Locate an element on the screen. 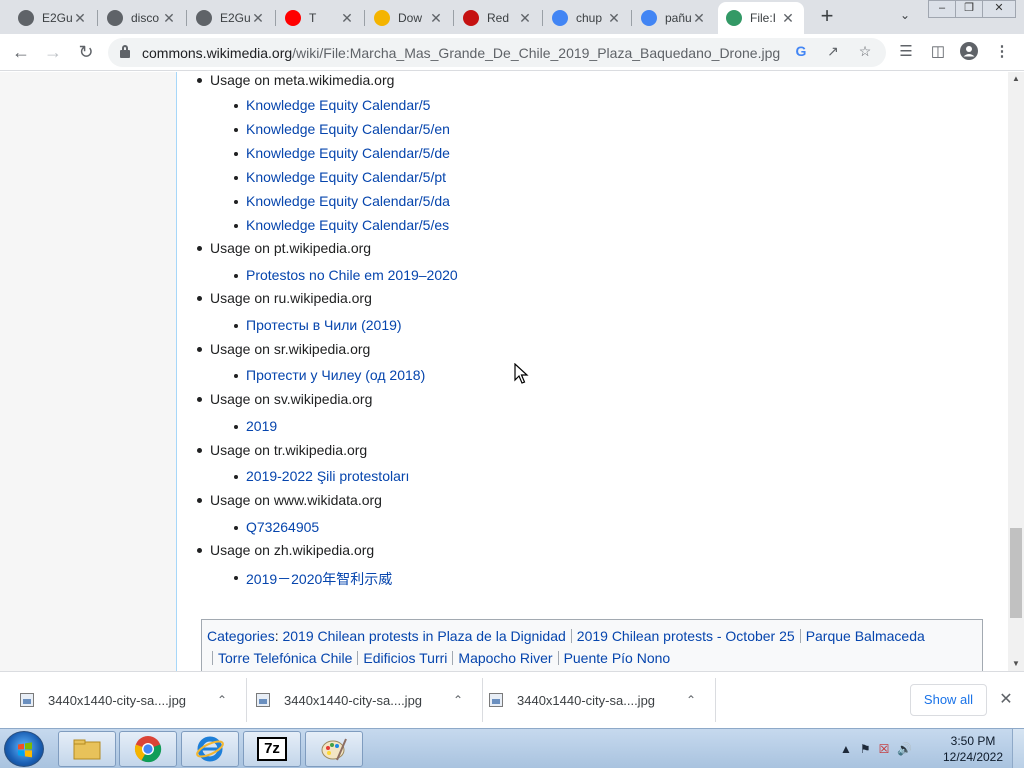 The image size is (1024, 768). system-clock: 3:50 PM 12/24/2022 is located at coordinates (973, 749).